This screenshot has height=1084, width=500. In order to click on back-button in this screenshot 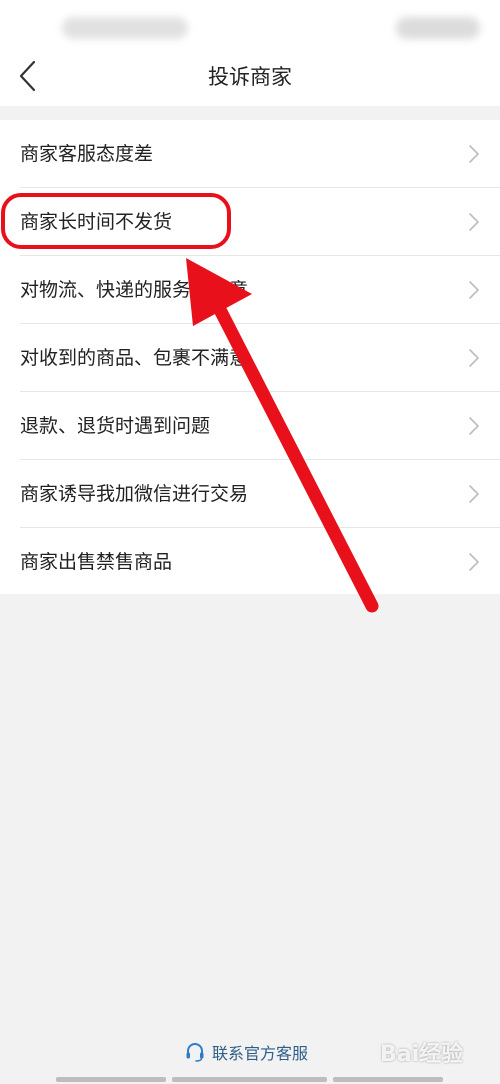, I will do `click(32, 76)`.